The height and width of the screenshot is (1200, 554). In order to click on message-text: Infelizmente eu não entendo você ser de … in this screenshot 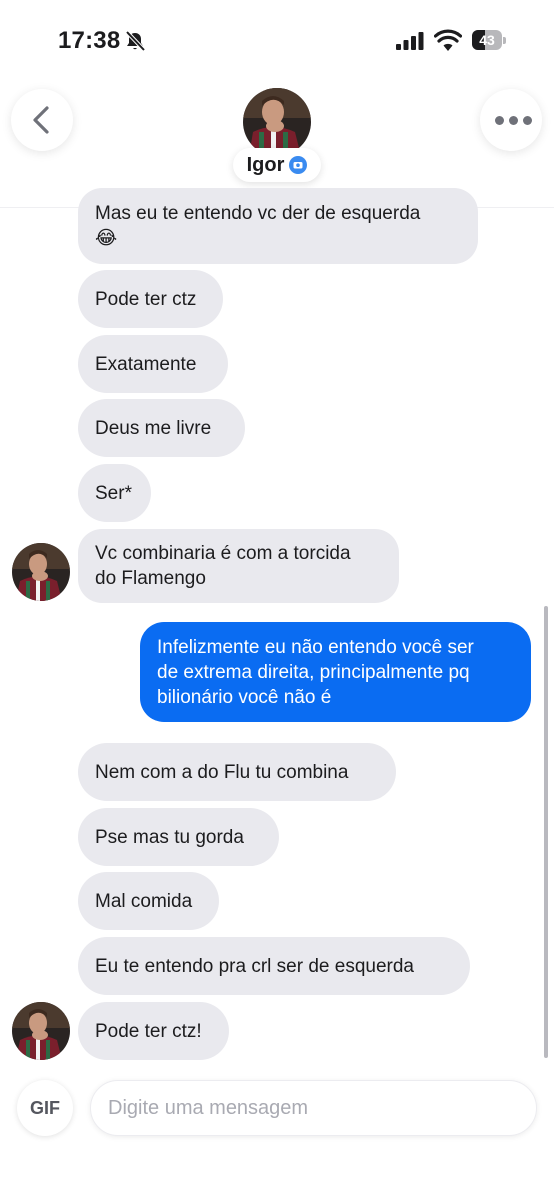, I will do `click(315, 672)`.